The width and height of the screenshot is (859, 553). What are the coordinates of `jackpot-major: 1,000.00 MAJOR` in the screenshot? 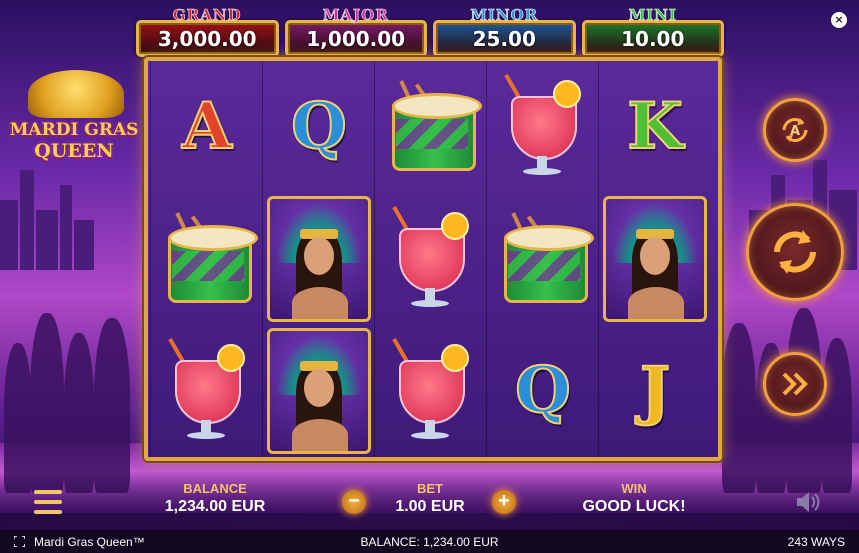 It's located at (355, 31).